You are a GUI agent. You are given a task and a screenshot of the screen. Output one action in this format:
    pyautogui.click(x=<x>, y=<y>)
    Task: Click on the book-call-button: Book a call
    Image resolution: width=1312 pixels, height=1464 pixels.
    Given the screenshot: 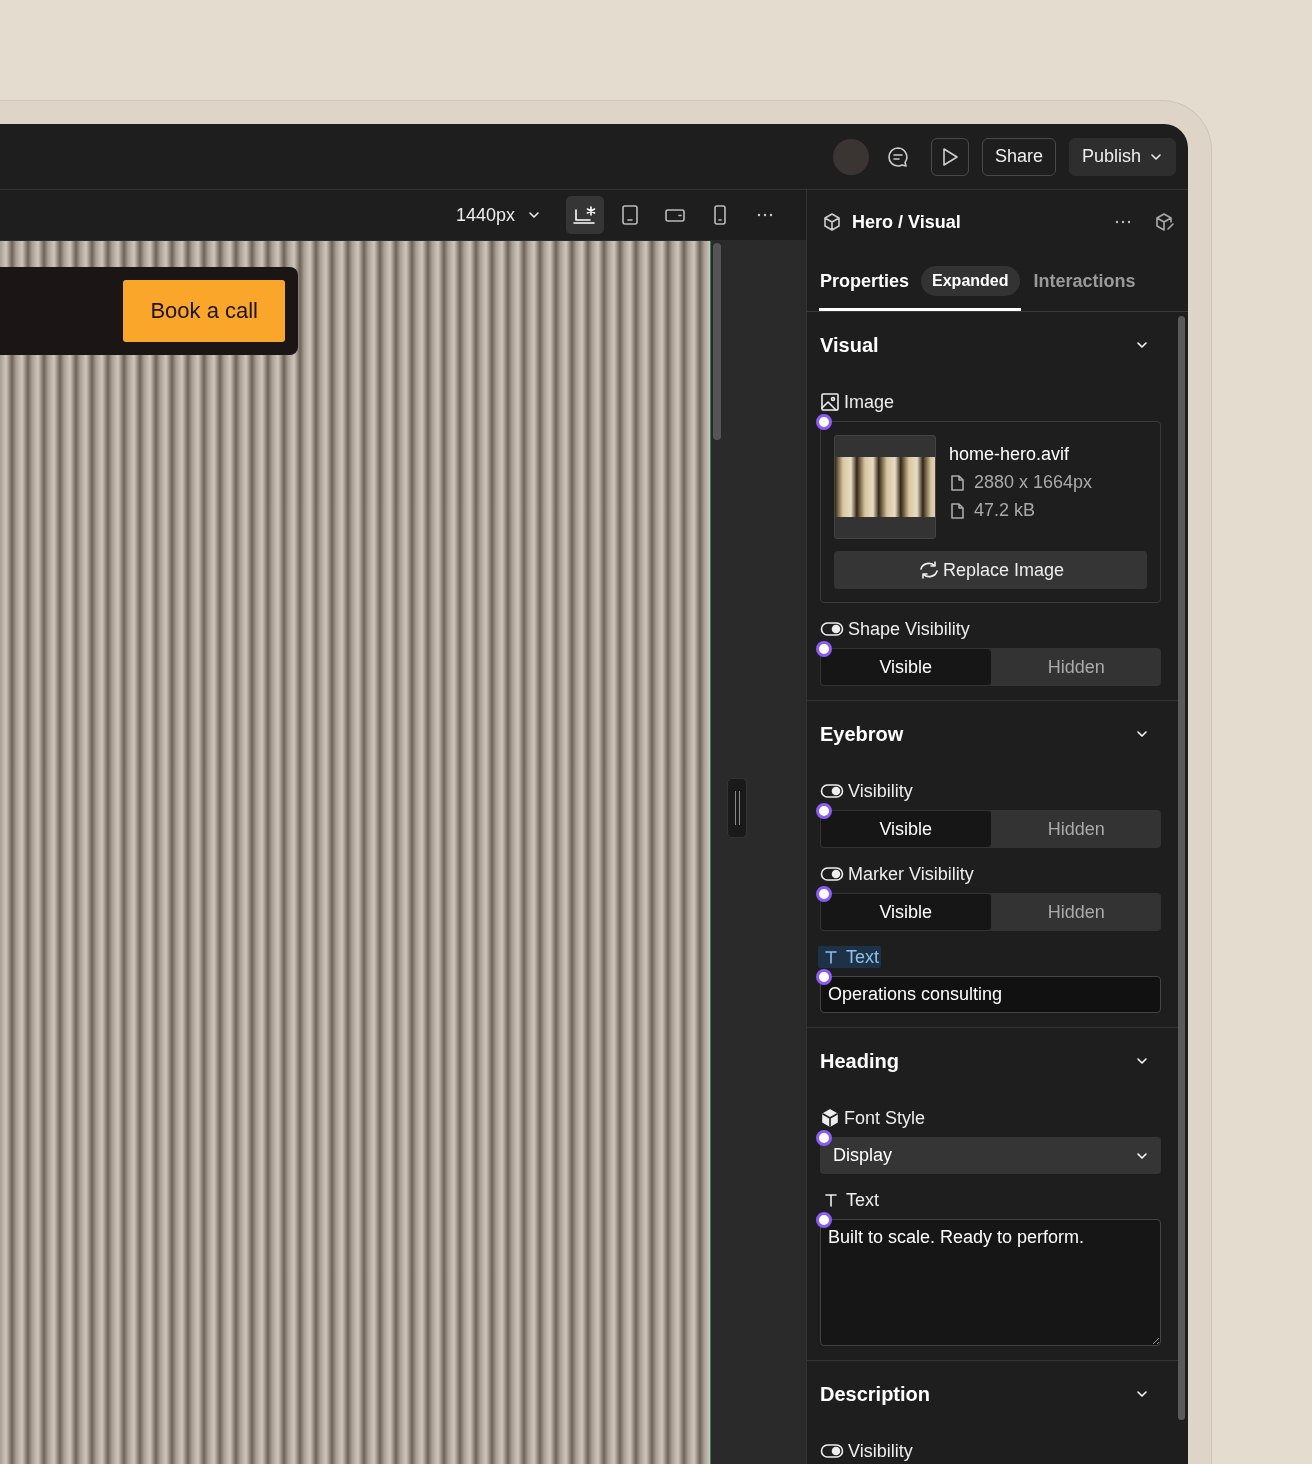 What is the action you would take?
    pyautogui.click(x=204, y=311)
    